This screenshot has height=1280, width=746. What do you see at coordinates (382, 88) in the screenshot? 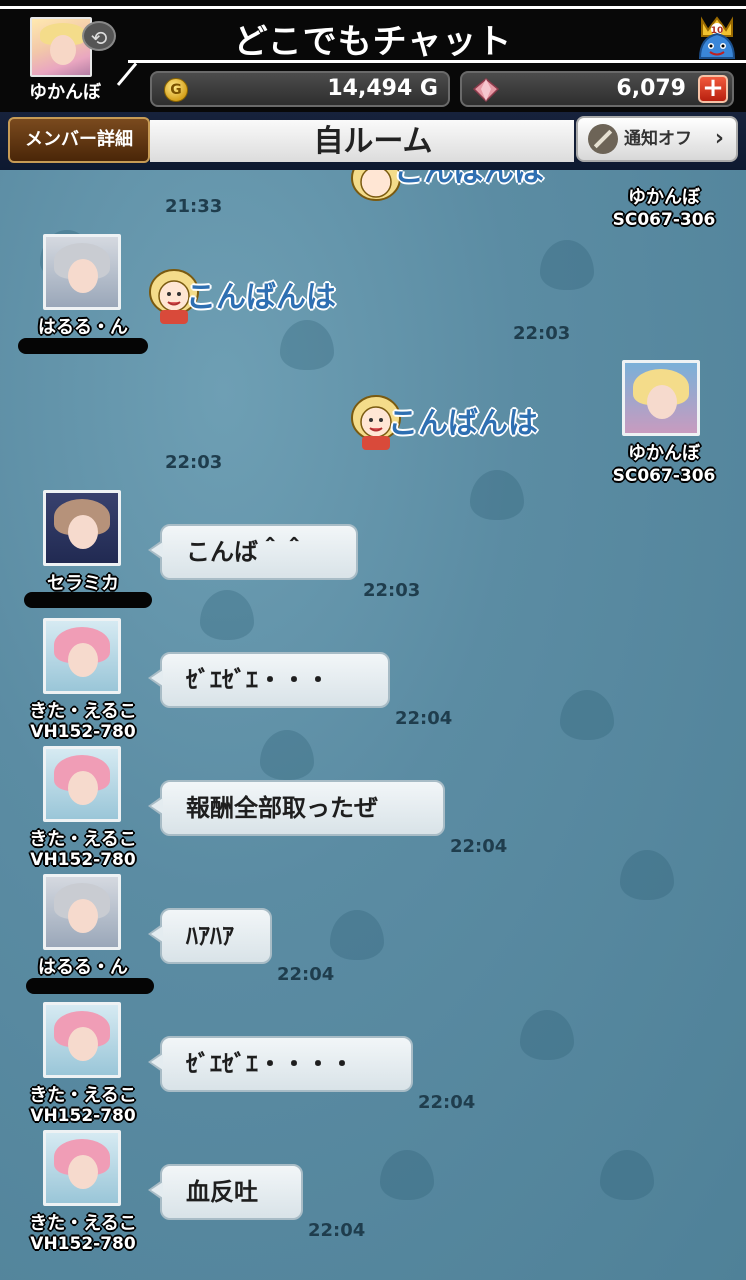
I see `gold-value: 14,494 G` at bounding box center [382, 88].